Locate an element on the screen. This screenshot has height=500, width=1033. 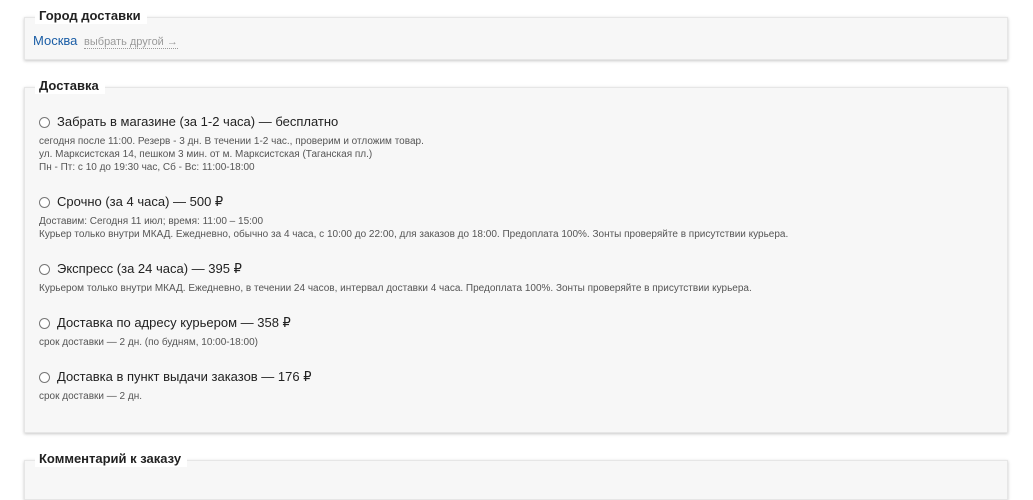
radio-pickup-point is located at coordinates (44, 377).